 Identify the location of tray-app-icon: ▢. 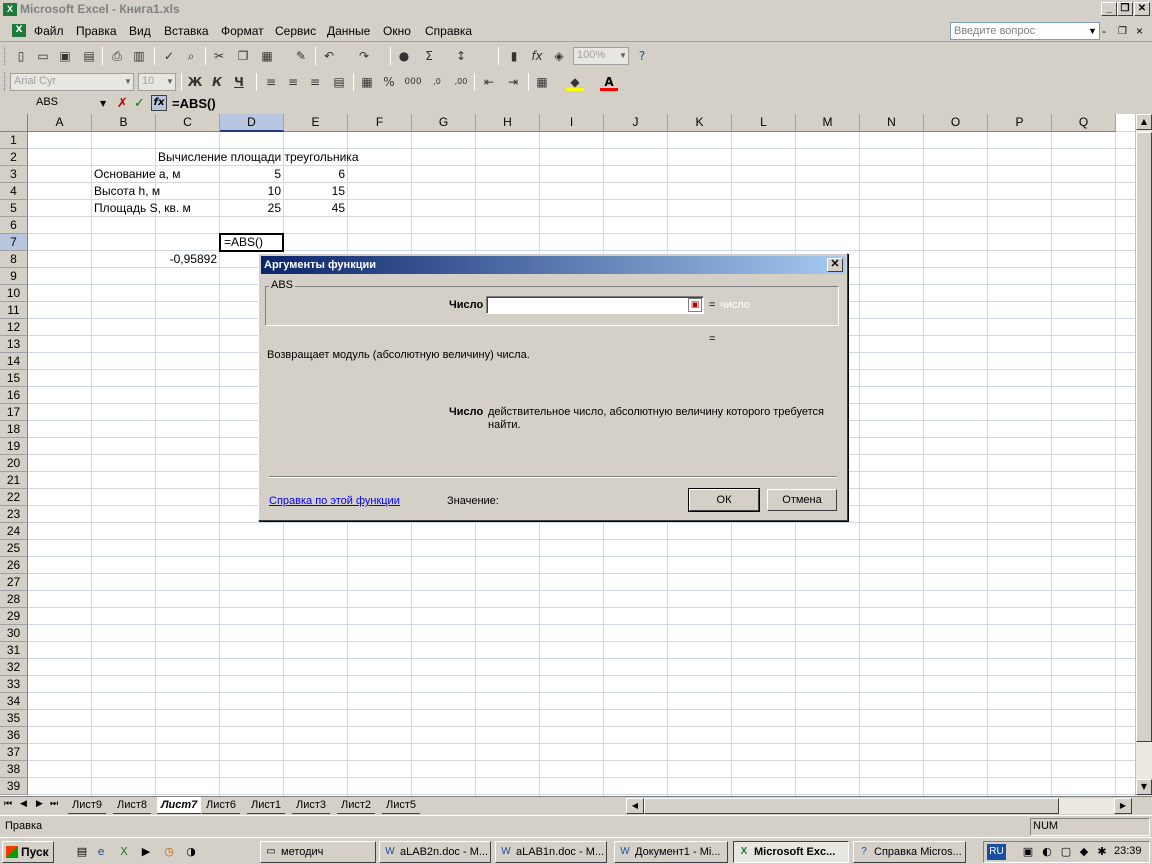
(1066, 852).